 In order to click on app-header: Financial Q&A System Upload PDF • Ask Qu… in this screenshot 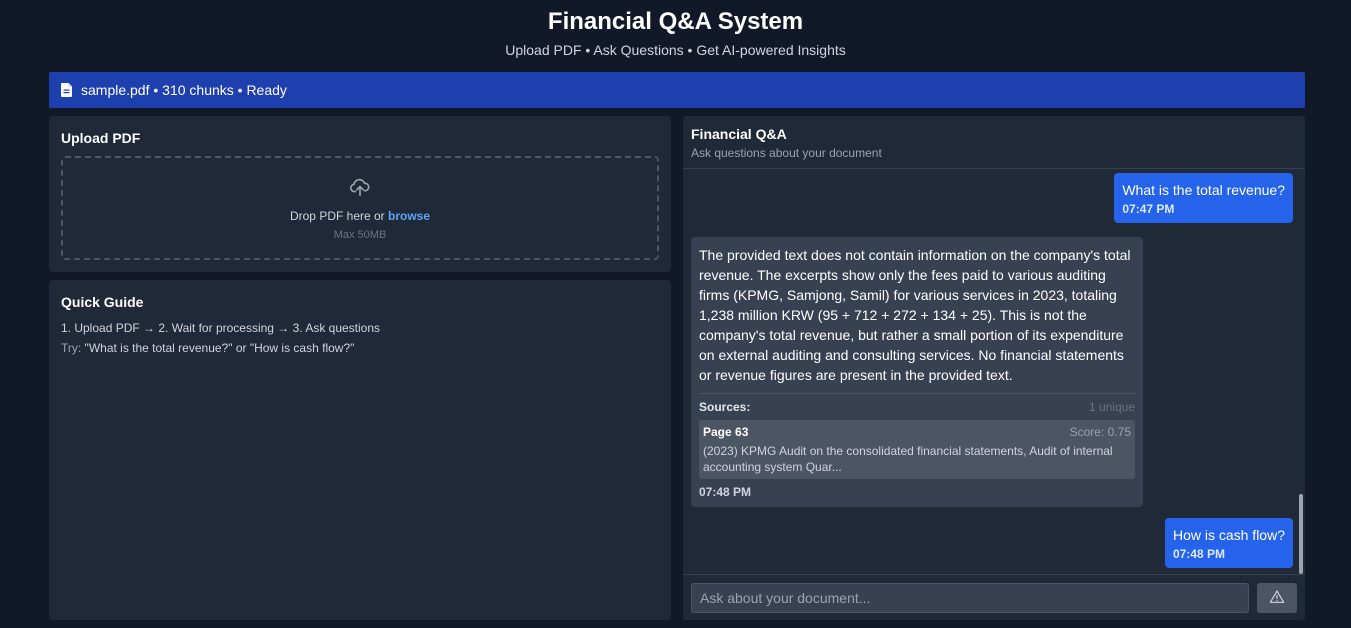, I will do `click(675, 34)`.